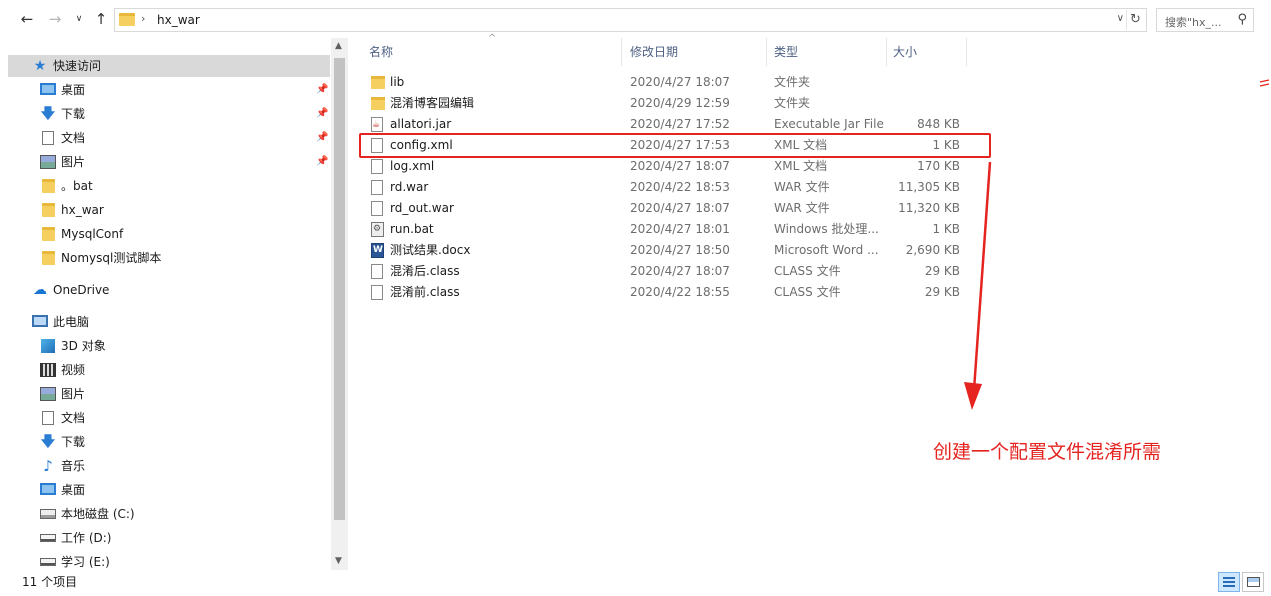 The height and width of the screenshot is (596, 1271). I want to click on sidebar-item-quick-access: ★ 快速访问, so click(169, 66).